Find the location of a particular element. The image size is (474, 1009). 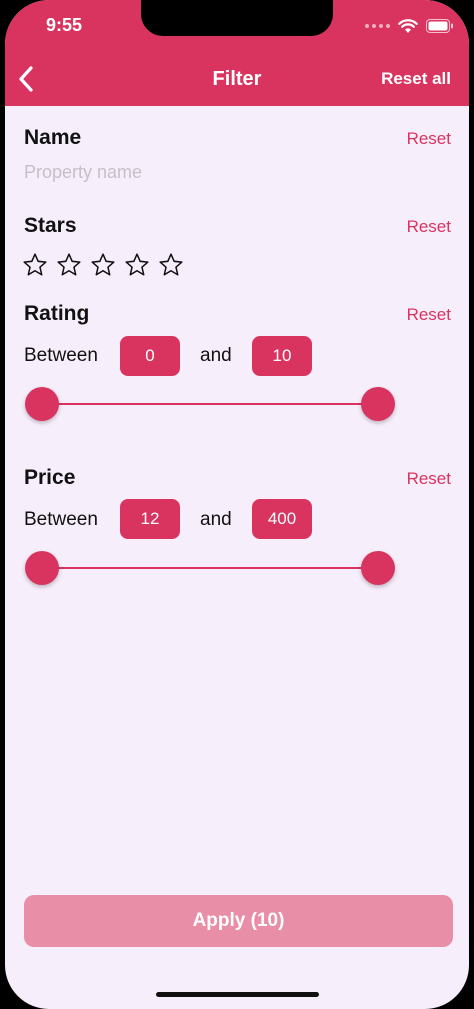

price-min-value: 12 is located at coordinates (150, 519).